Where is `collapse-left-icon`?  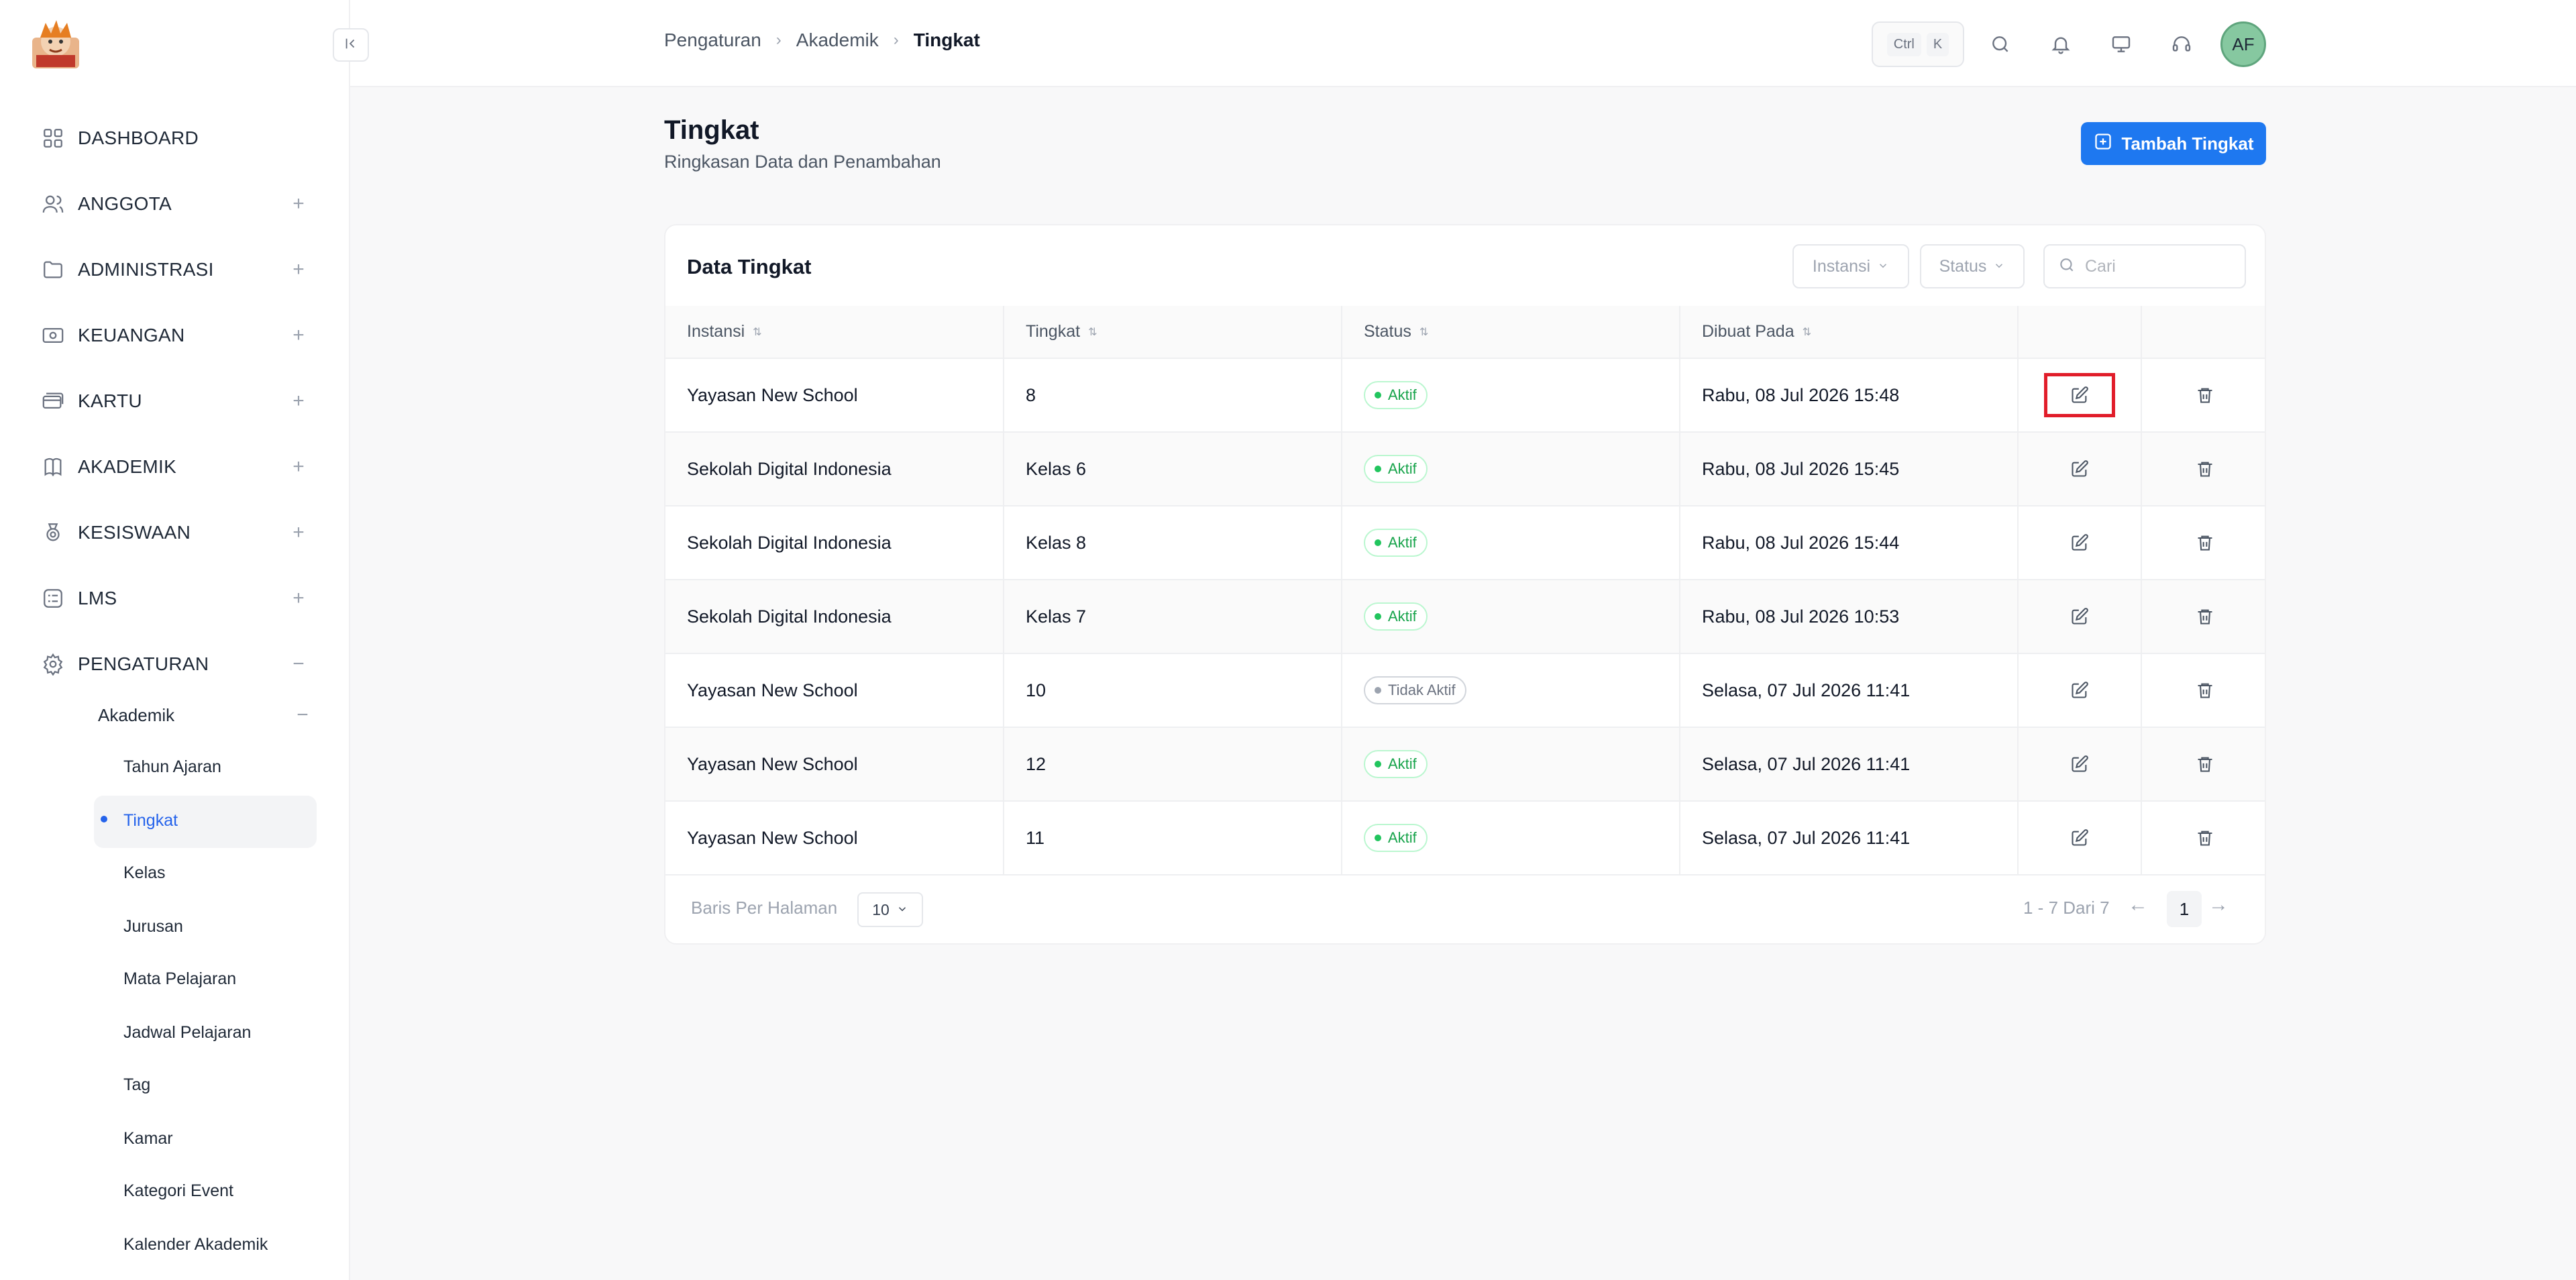
collapse-left-icon is located at coordinates (350, 45).